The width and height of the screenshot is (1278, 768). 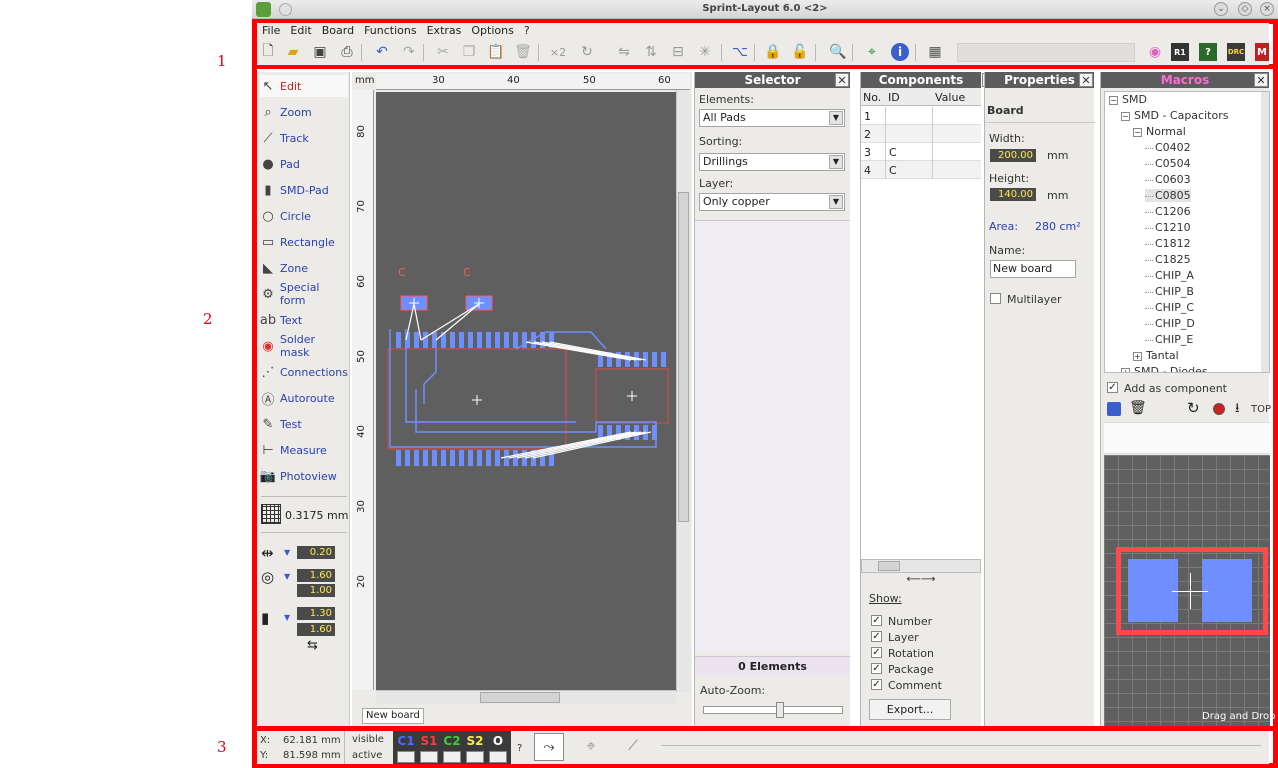 What do you see at coordinates (300, 30) in the screenshot?
I see `menu-edit: Edit` at bounding box center [300, 30].